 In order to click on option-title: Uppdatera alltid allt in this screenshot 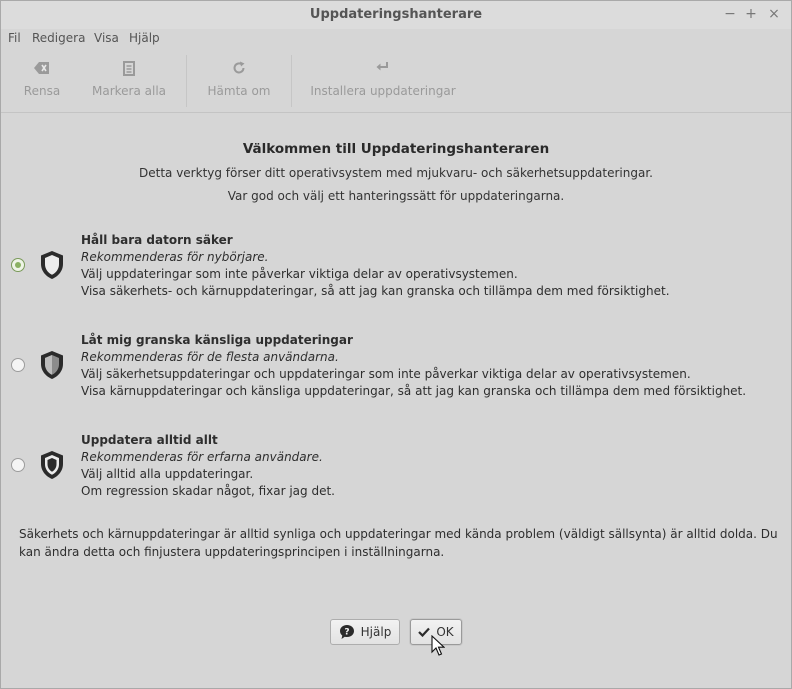, I will do `click(149, 440)`.